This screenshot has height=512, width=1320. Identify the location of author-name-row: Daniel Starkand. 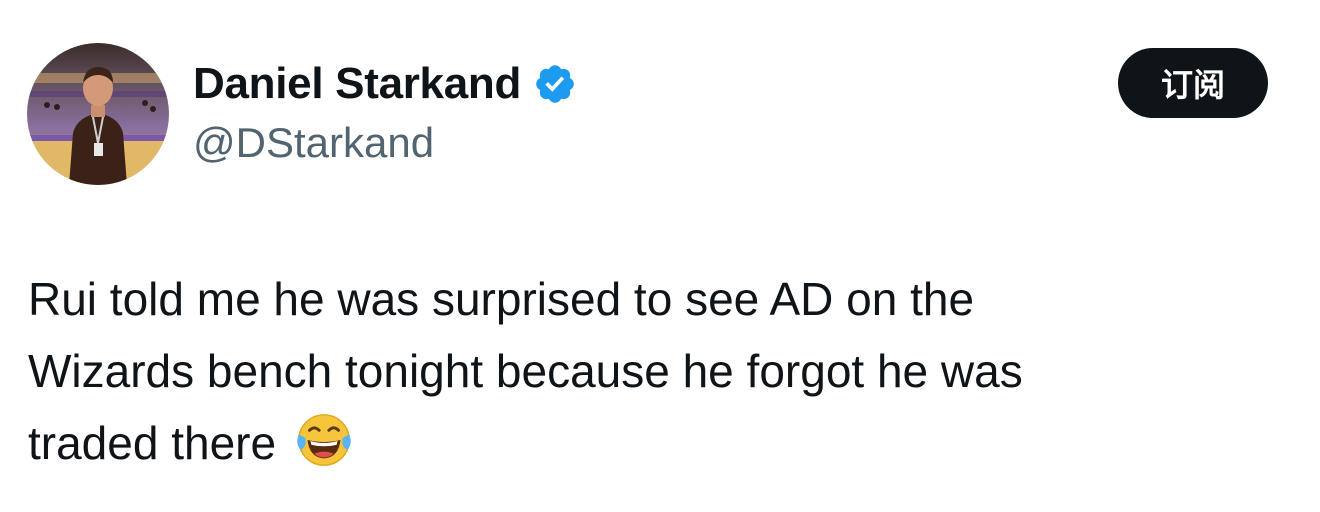
(385, 84).